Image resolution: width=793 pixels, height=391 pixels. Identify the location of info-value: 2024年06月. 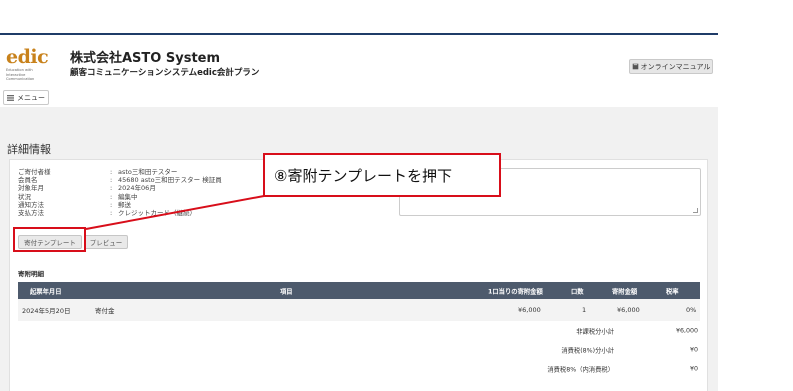
(137, 188).